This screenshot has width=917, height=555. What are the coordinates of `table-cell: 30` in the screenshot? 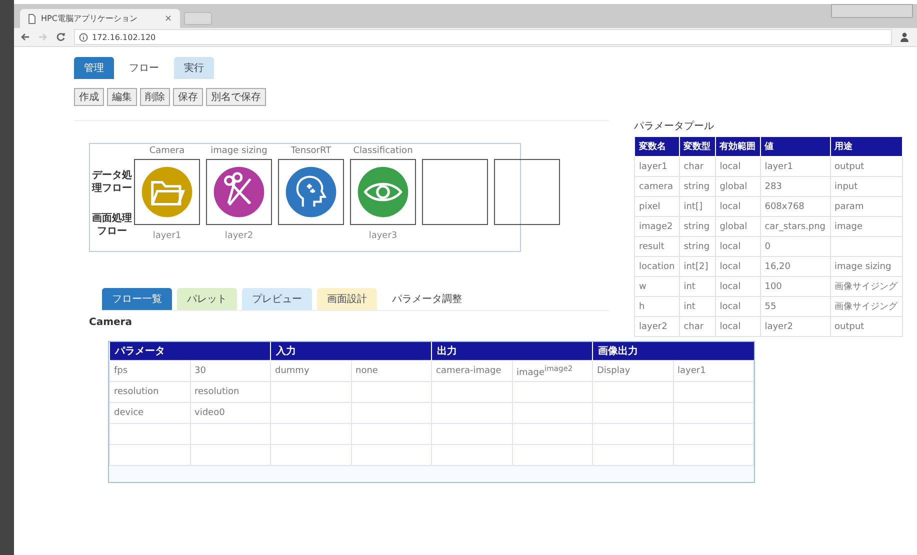 It's located at (200, 371).